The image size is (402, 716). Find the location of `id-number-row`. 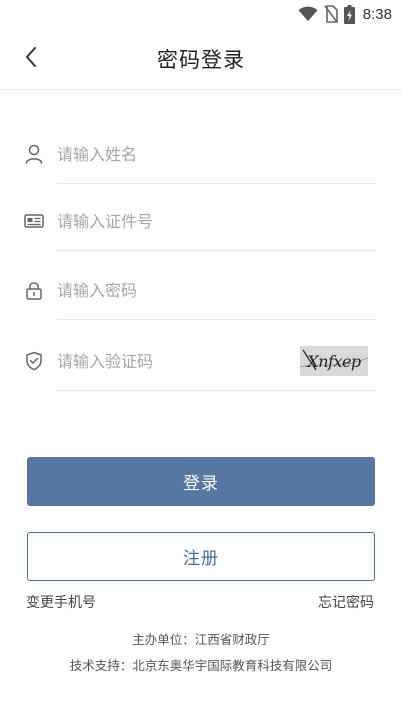

id-number-row is located at coordinates (200, 221).